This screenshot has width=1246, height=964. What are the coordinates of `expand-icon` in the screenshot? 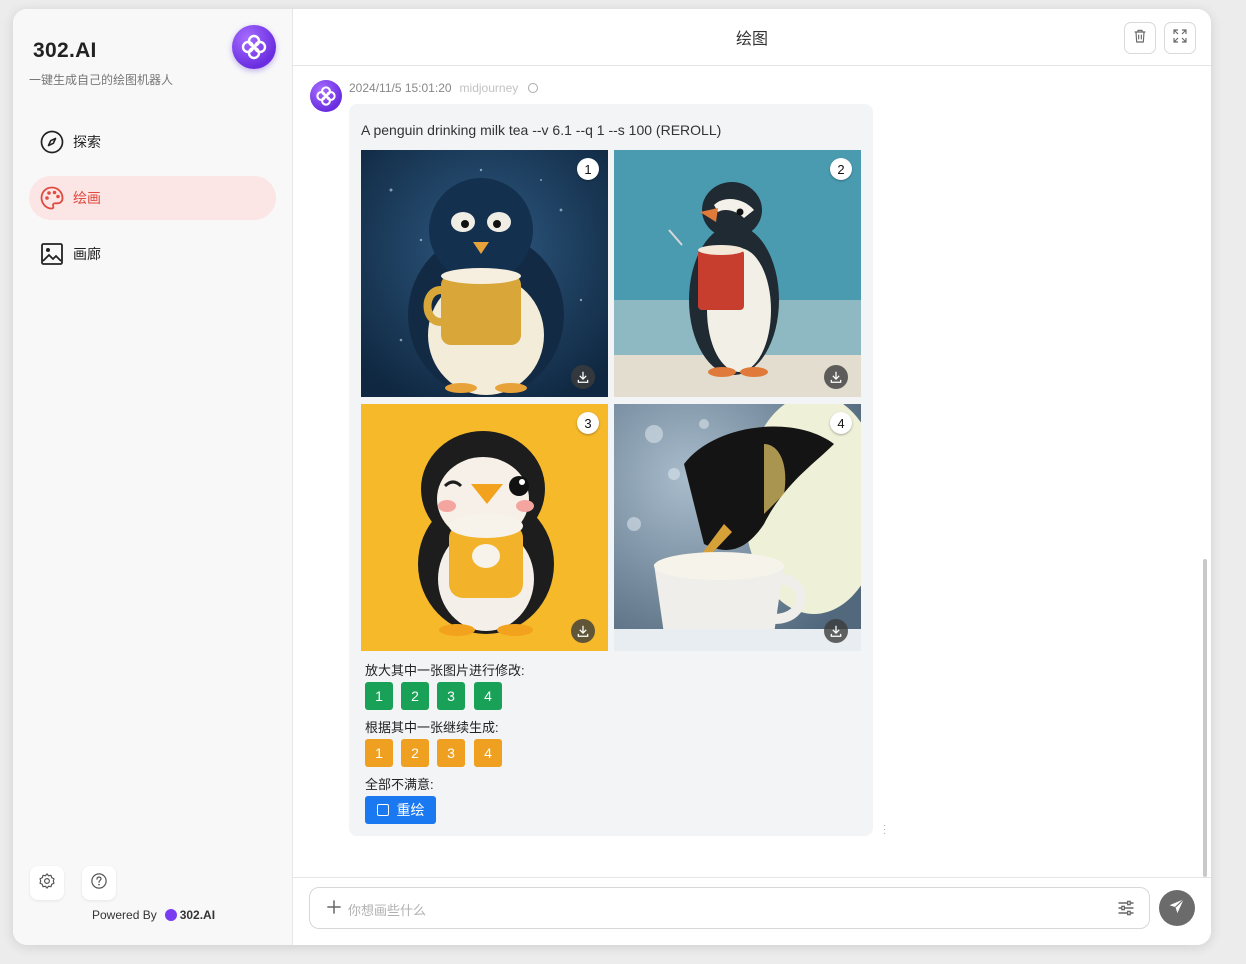 It's located at (1180, 38).